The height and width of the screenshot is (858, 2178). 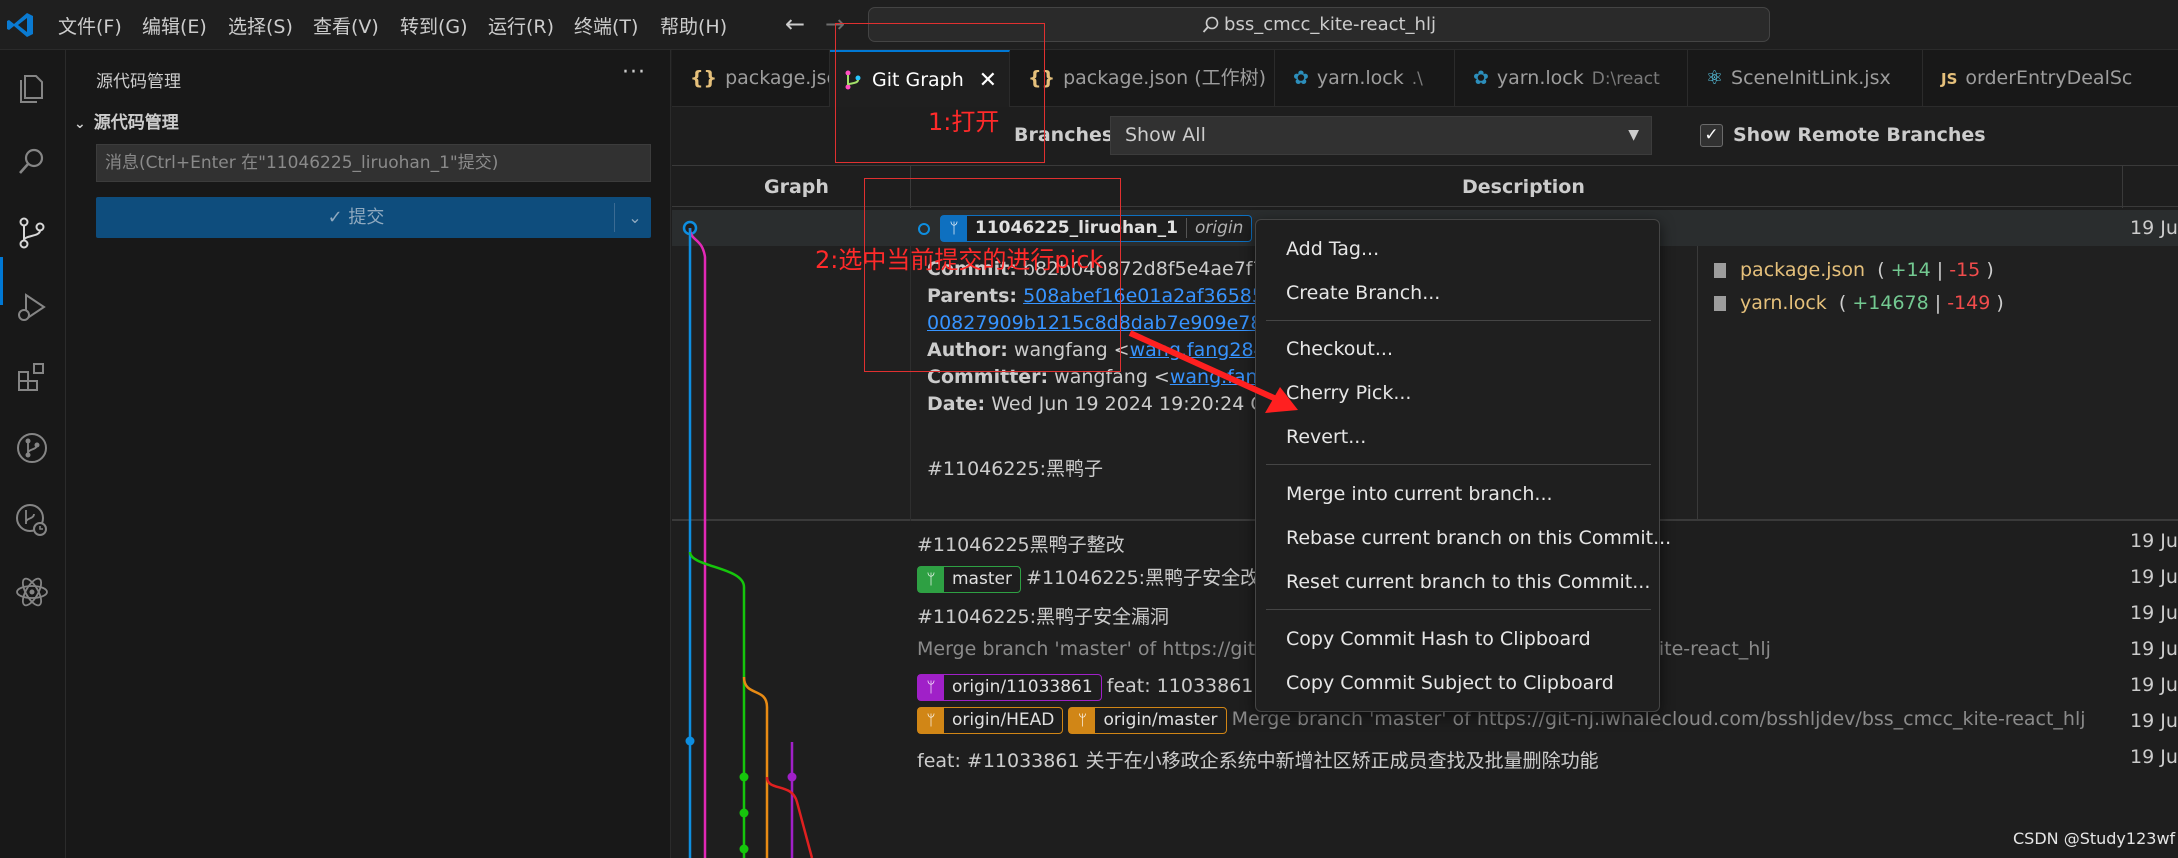 What do you see at coordinates (992, 275) in the screenshot?
I see `annotation-box-selected-commit` at bounding box center [992, 275].